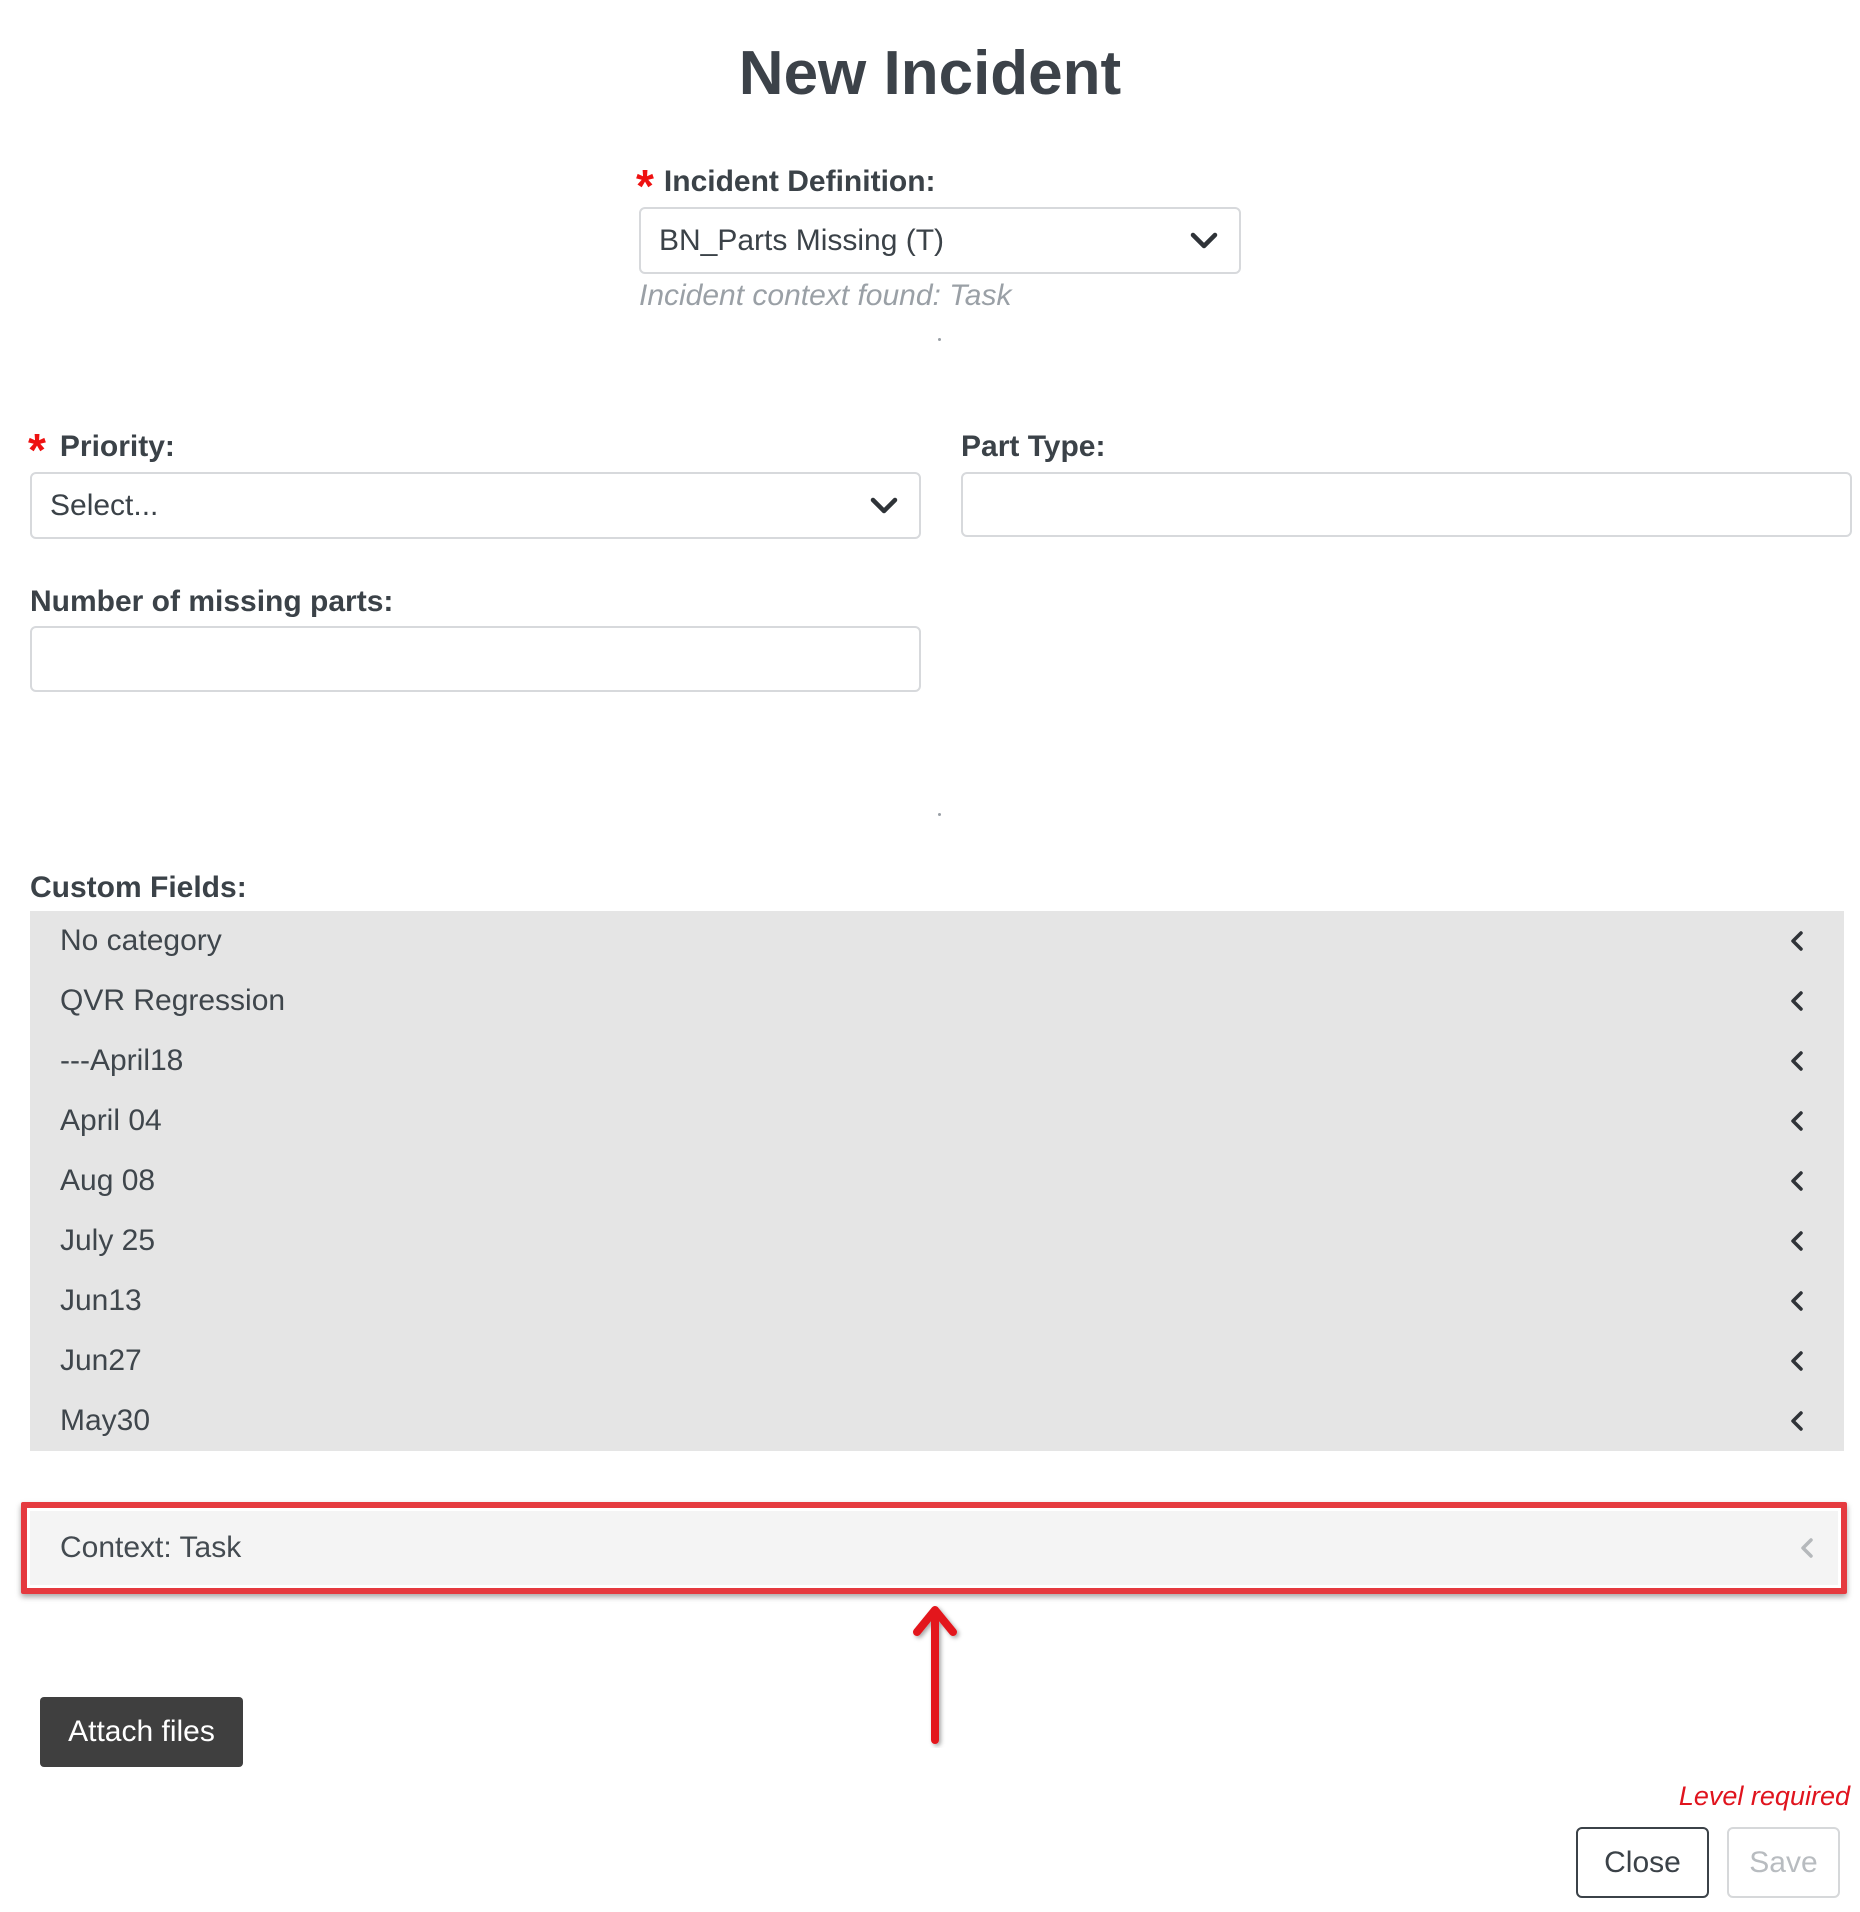  Describe the element at coordinates (1406, 504) in the screenshot. I see `part-type-input` at that location.